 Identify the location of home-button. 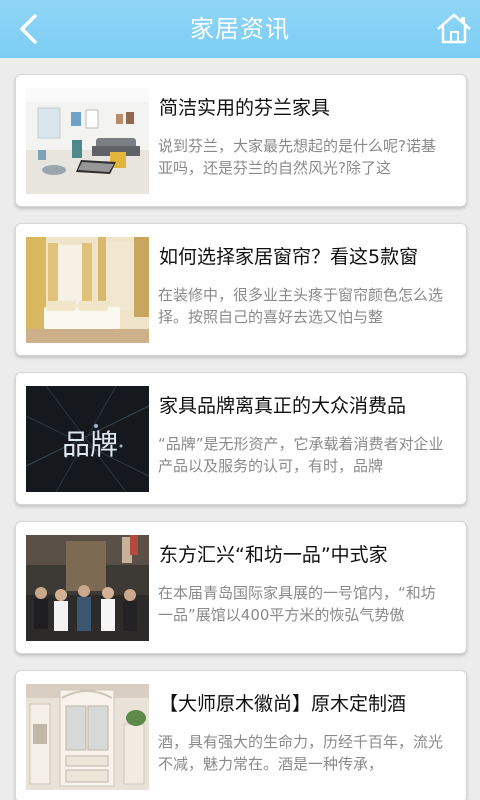
(454, 29).